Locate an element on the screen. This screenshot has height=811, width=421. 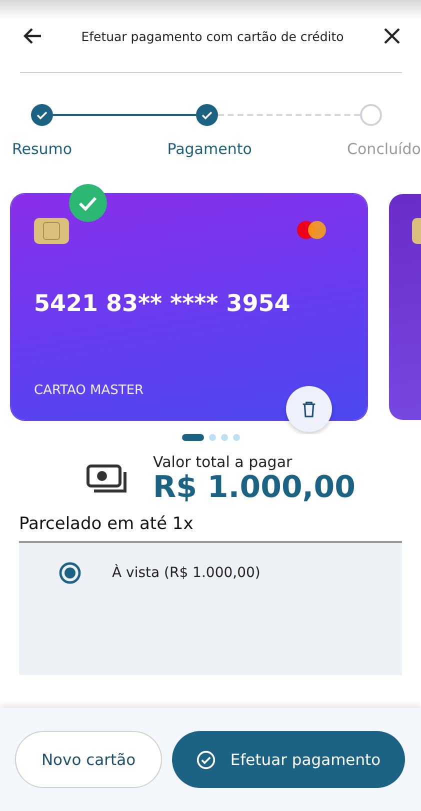
pay-button: Efetuar pagamento is located at coordinates (288, 759).